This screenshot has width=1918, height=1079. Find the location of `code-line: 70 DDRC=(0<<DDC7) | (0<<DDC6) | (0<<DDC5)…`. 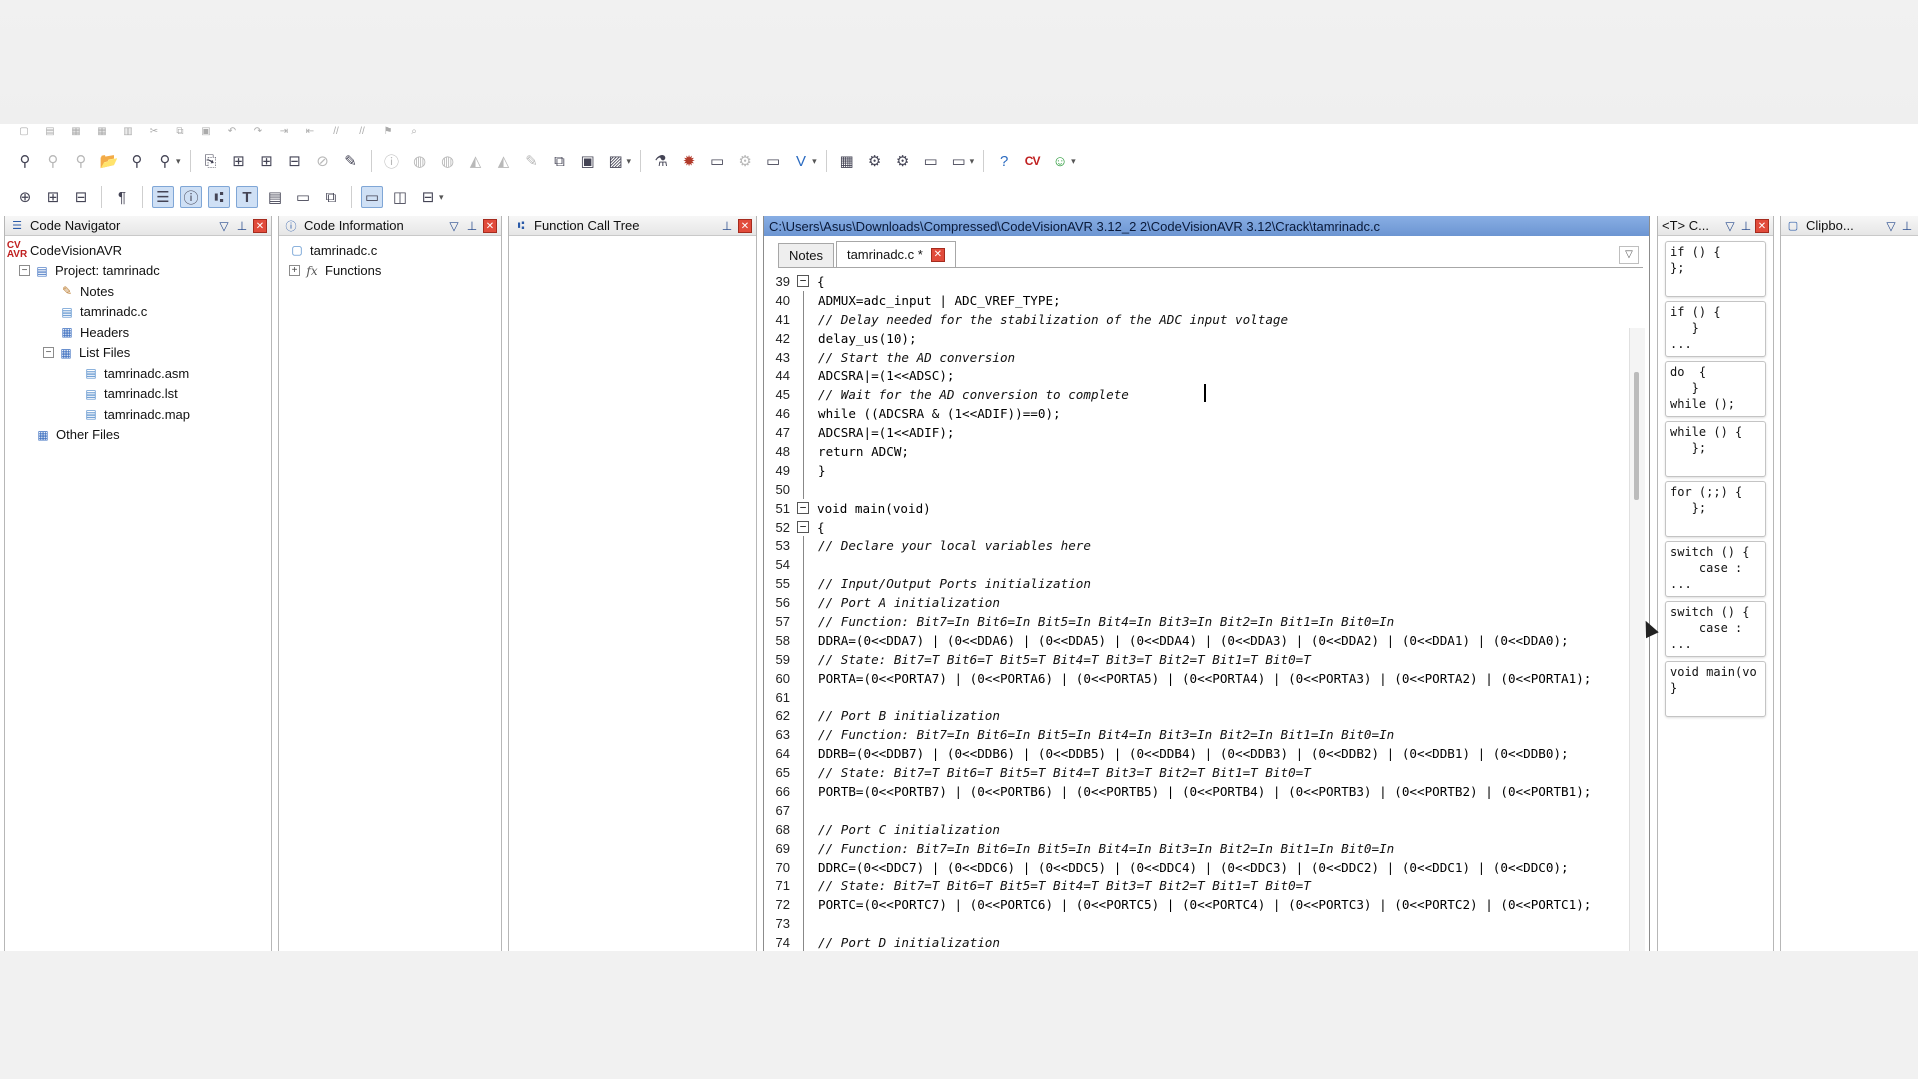

code-line: 70 DDRC=(0<<DDC7) | (0<<DDC6) | (0<<DDC5)… is located at coordinates (1206, 867).